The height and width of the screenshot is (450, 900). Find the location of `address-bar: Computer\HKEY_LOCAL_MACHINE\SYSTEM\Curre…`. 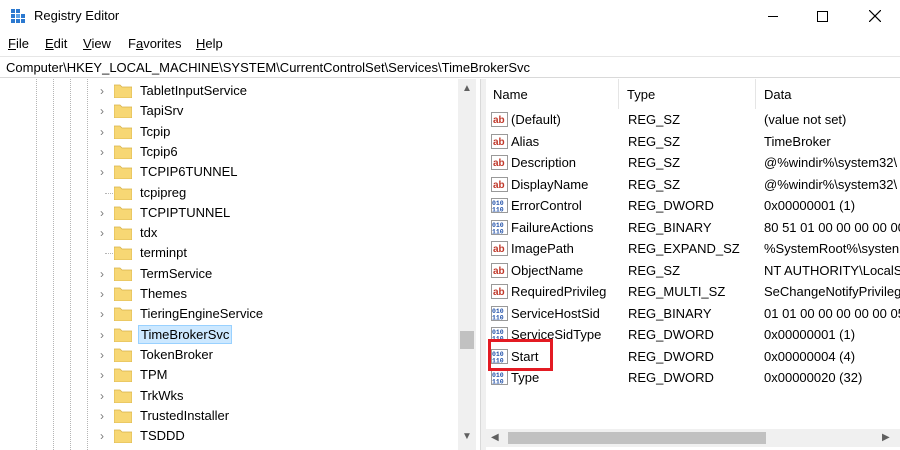

address-bar: Computer\HKEY_LOCAL_MACHINE\SYSTEM\Curre… is located at coordinates (450, 67).